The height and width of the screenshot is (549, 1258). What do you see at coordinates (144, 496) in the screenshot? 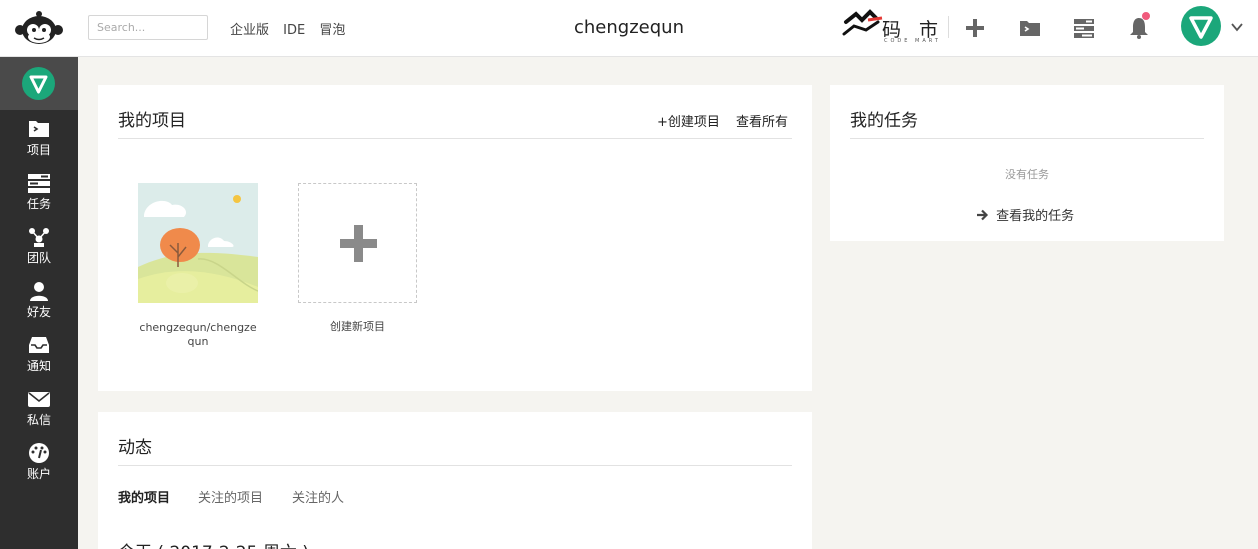
I see `tab-my-projects: 我的项目` at bounding box center [144, 496].